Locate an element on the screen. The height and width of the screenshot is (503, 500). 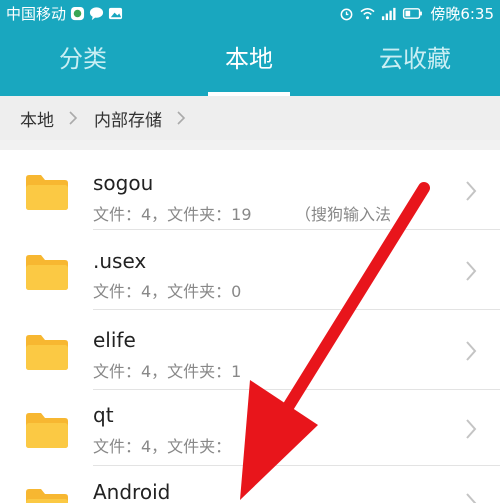
tab-local: 本地 is located at coordinates (249, 61).